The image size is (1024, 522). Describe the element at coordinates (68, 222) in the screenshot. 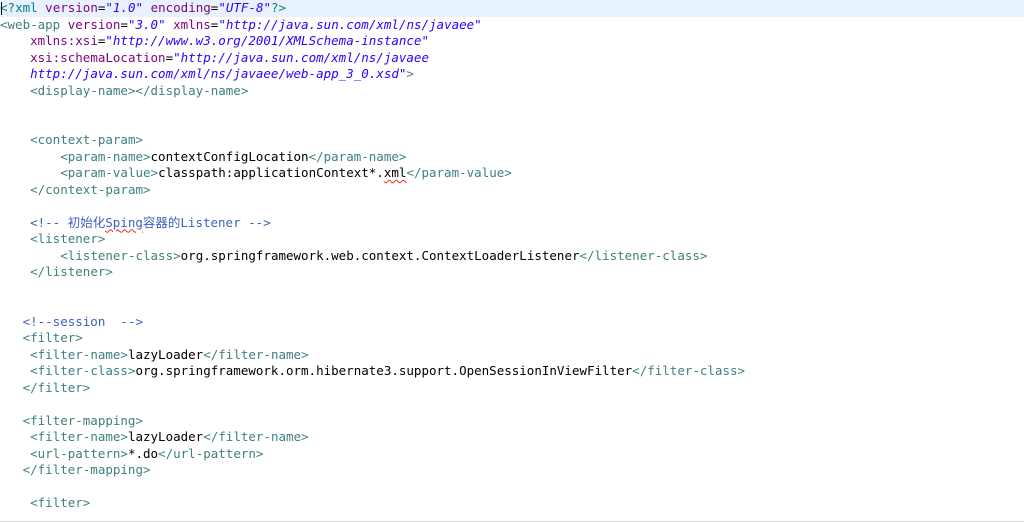

I see `code-token: <!-- 初始化` at that location.